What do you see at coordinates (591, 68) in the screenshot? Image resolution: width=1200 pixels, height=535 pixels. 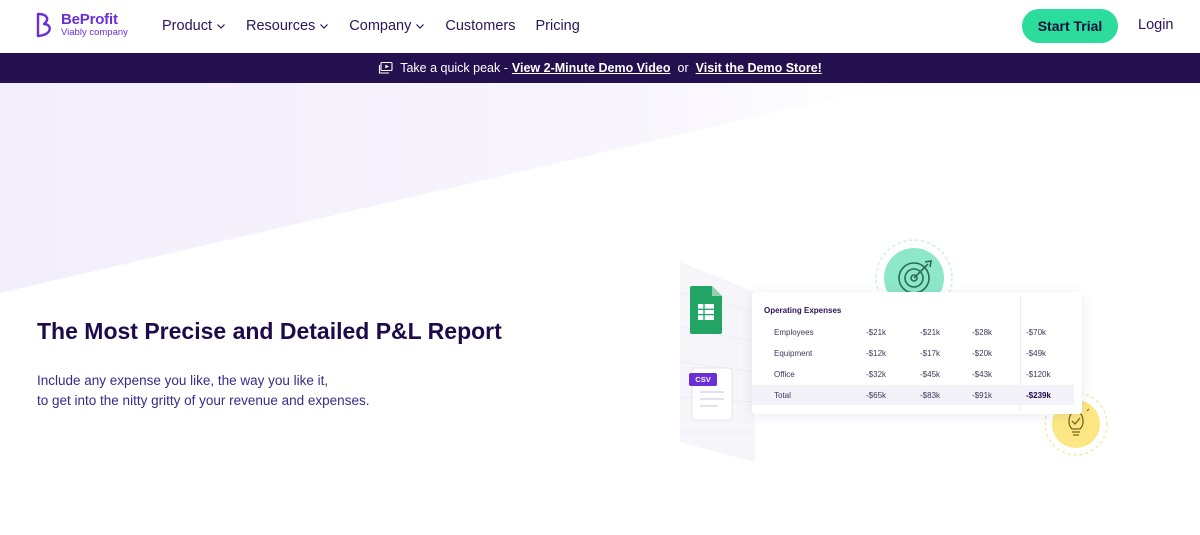 I see `demo-video-link: View 2-Minute Demo Video` at bounding box center [591, 68].